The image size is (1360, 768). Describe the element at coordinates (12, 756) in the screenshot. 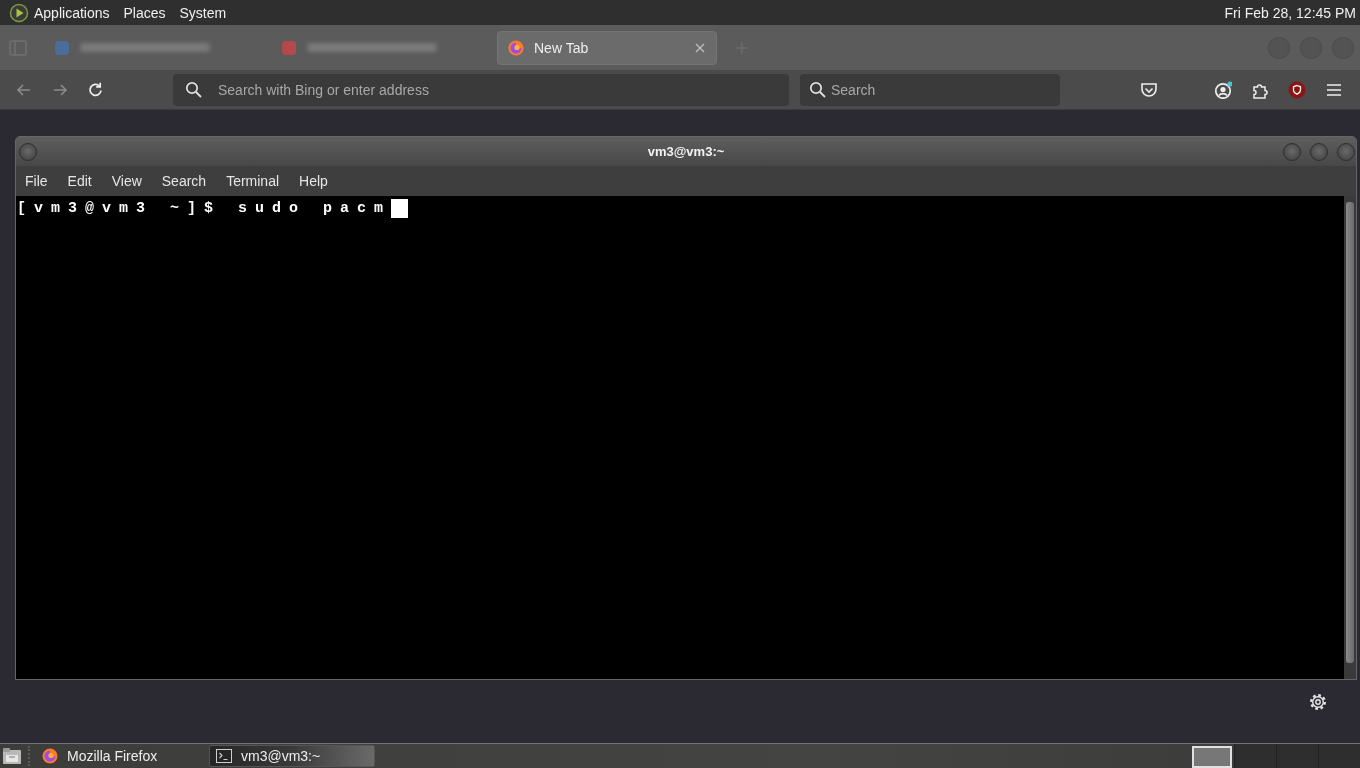

I see `folder-icon` at that location.